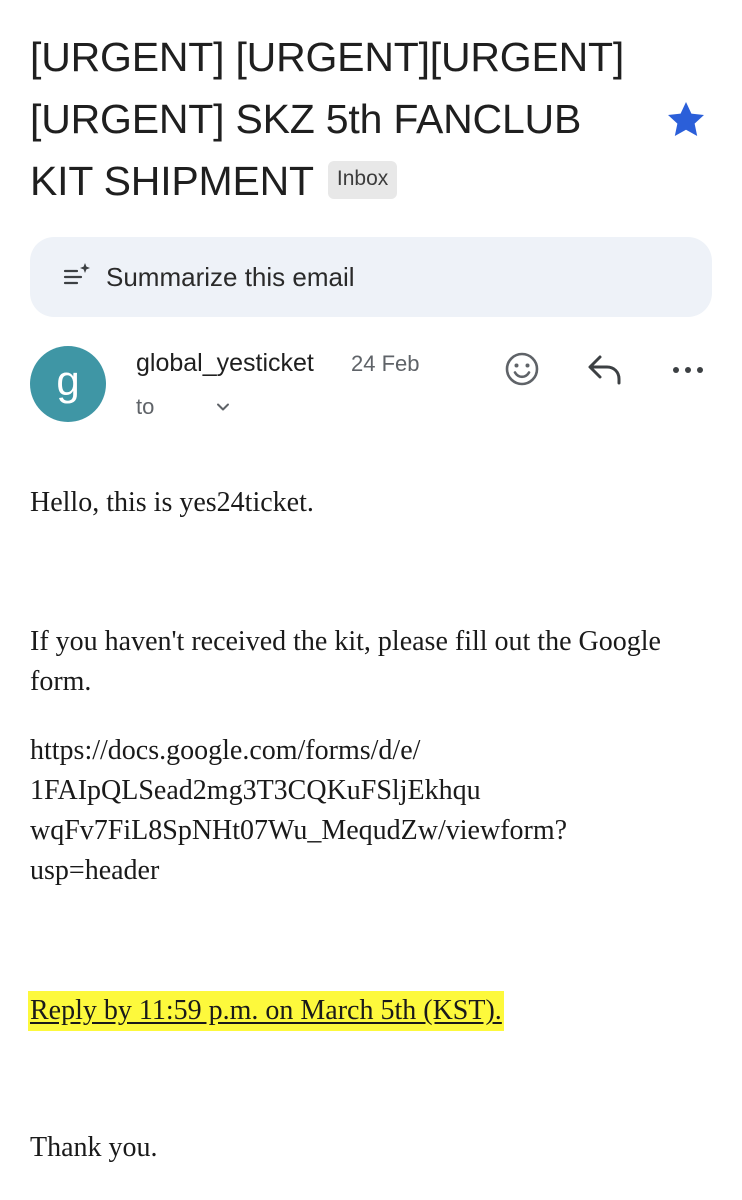  I want to click on email-closing: Thank you., so click(94, 1147).